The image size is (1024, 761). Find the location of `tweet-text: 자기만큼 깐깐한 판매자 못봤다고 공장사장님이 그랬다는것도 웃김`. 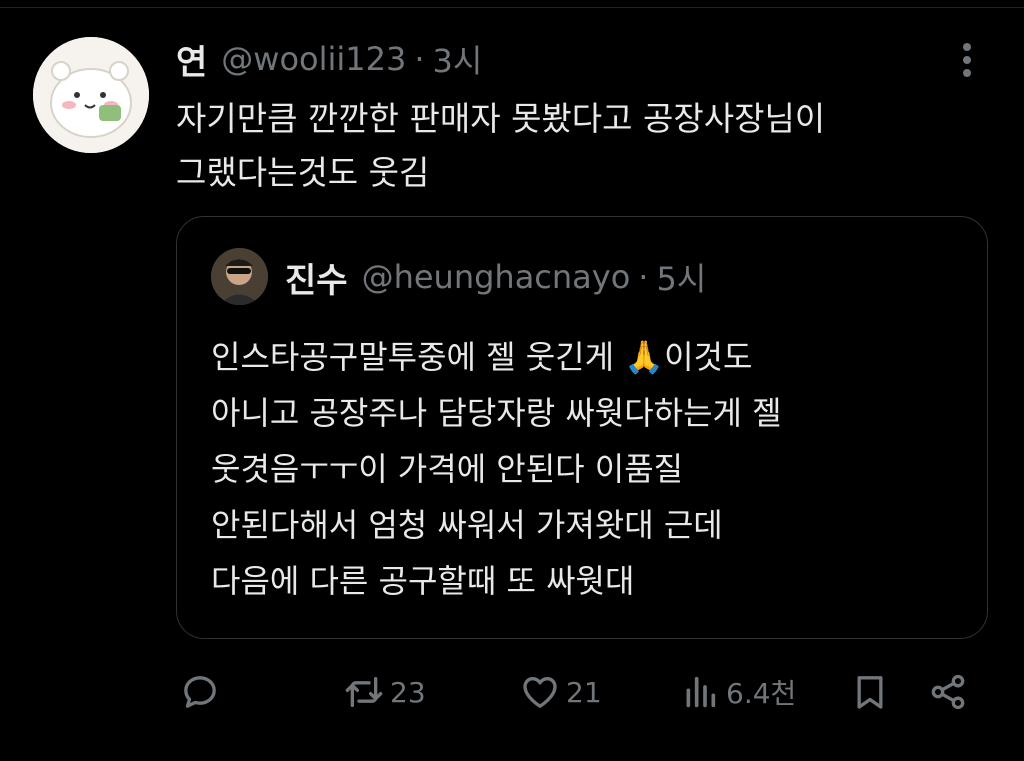

tweet-text: 자기만큼 깐깐한 판매자 못봤다고 공장사장님이 그랬다는것도 웃김 is located at coordinates (576, 146).